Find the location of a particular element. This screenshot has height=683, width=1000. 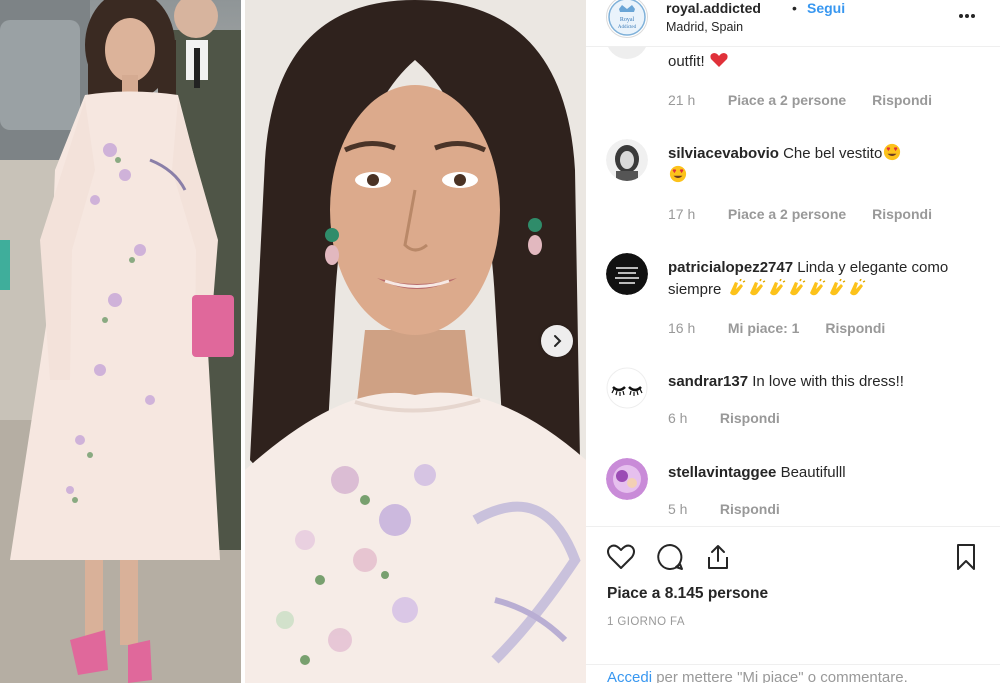

comment-meta: 16 h Mi piace: 1 Rispondi is located at coordinates (787, 328).